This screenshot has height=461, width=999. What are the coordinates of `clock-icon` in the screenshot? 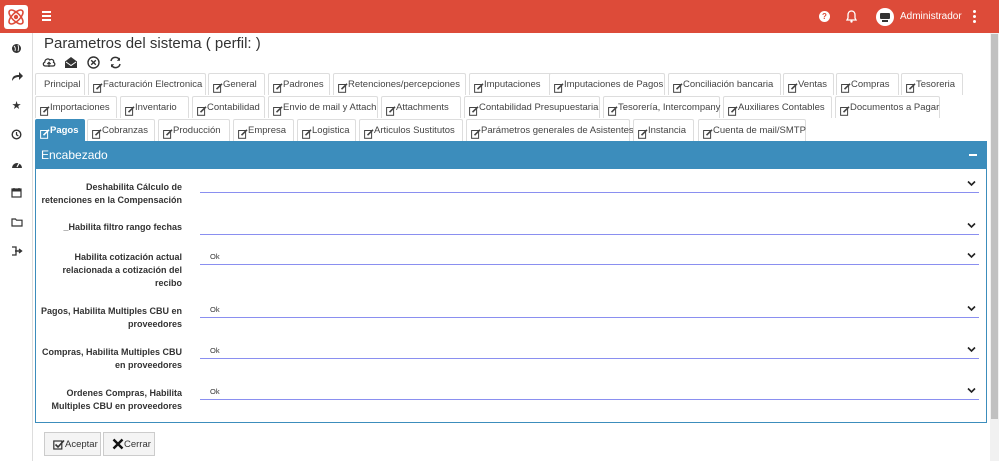 It's located at (16, 134).